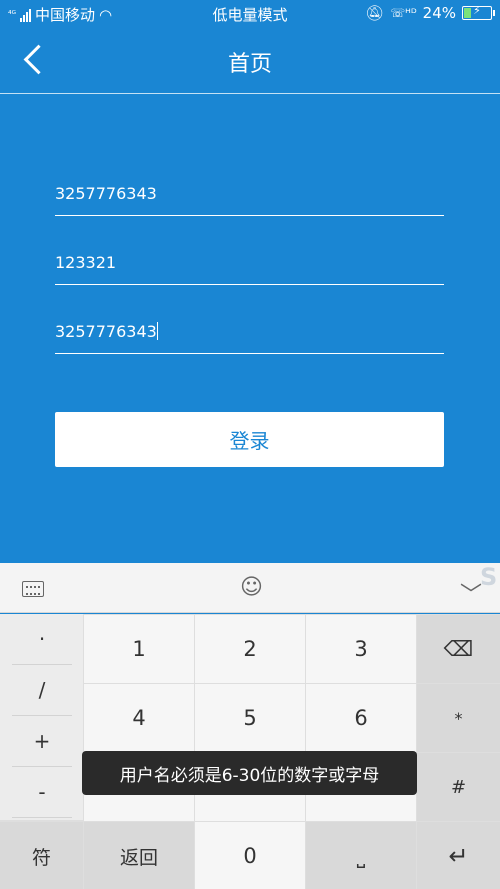 The image size is (500, 889). Describe the element at coordinates (33, 589) in the screenshot. I see `keyboard-icon` at that location.